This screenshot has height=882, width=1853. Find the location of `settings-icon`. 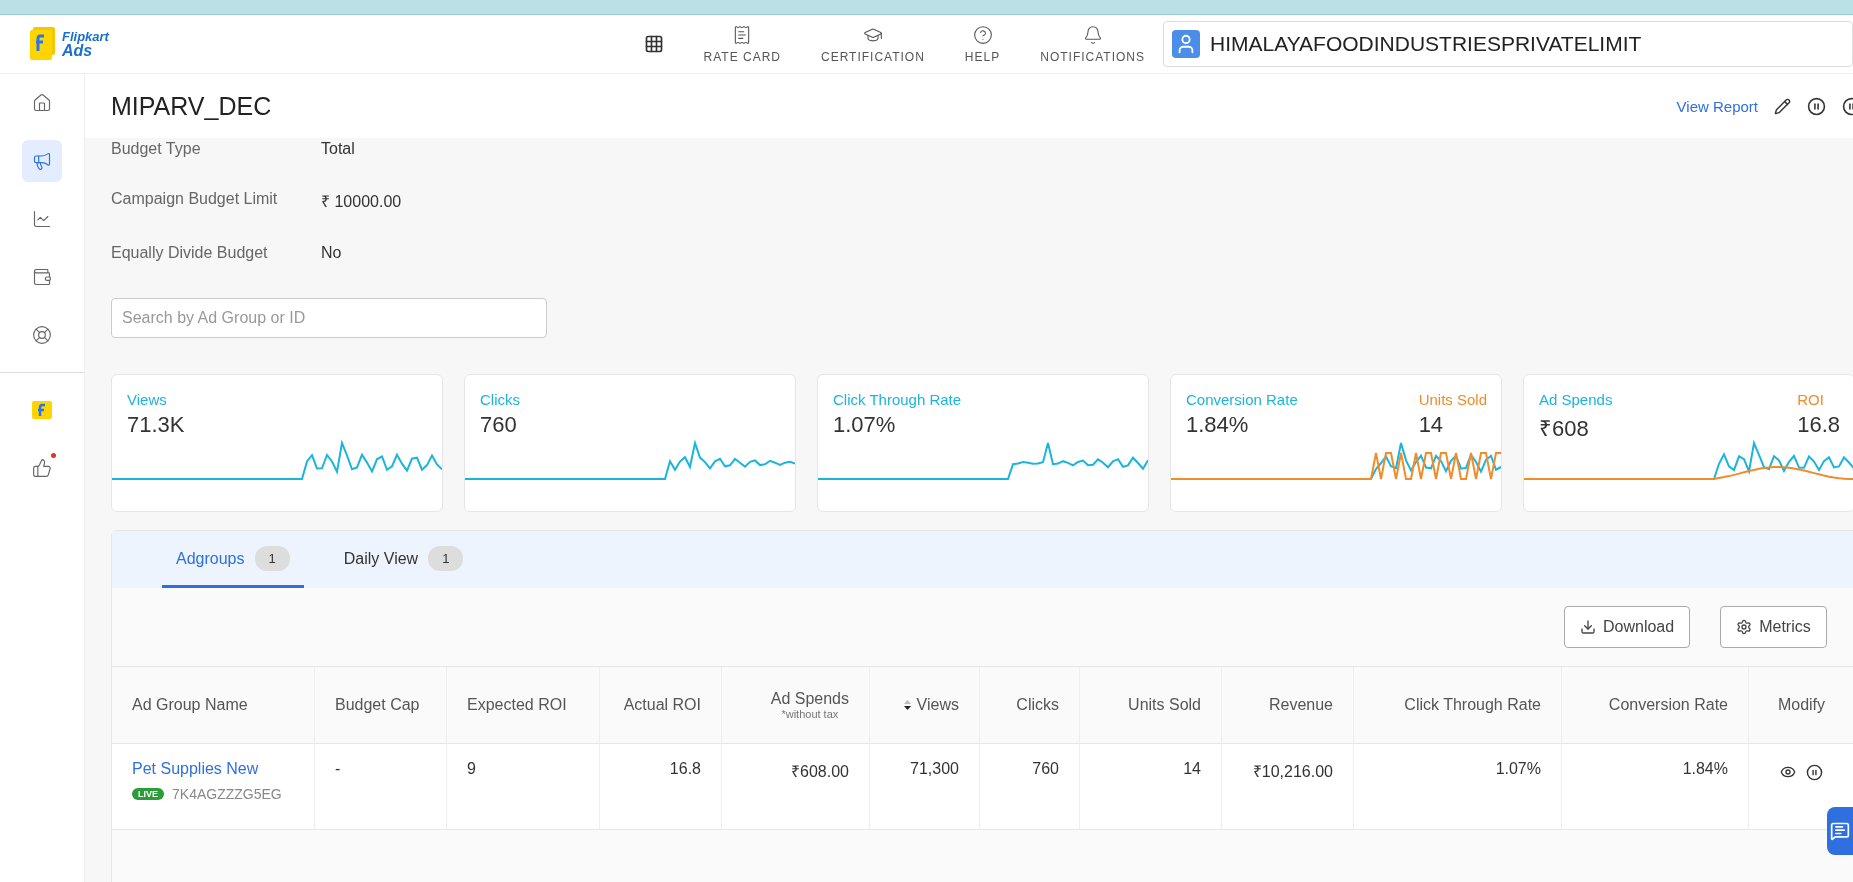

settings-icon is located at coordinates (1744, 627).